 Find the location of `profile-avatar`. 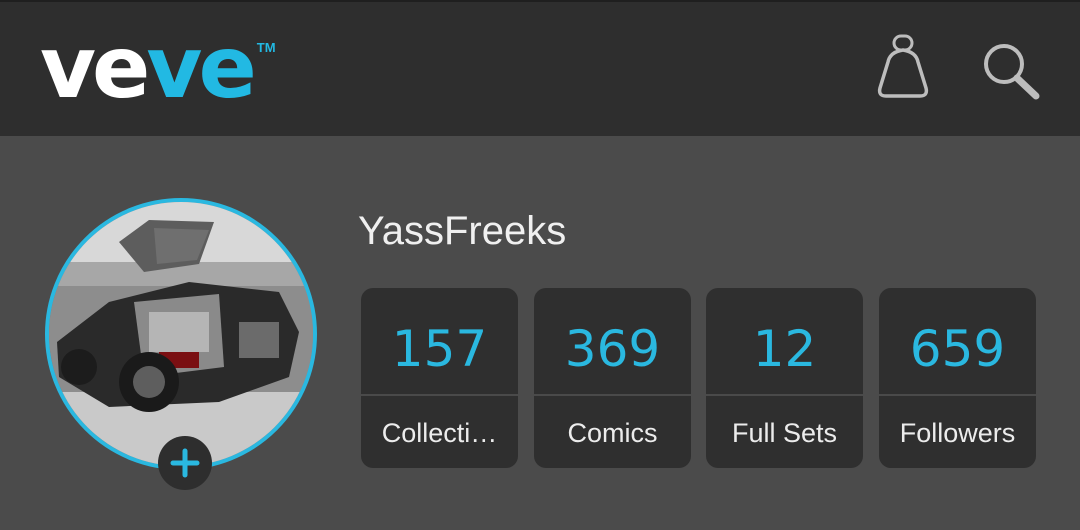

profile-avatar is located at coordinates (181, 334).